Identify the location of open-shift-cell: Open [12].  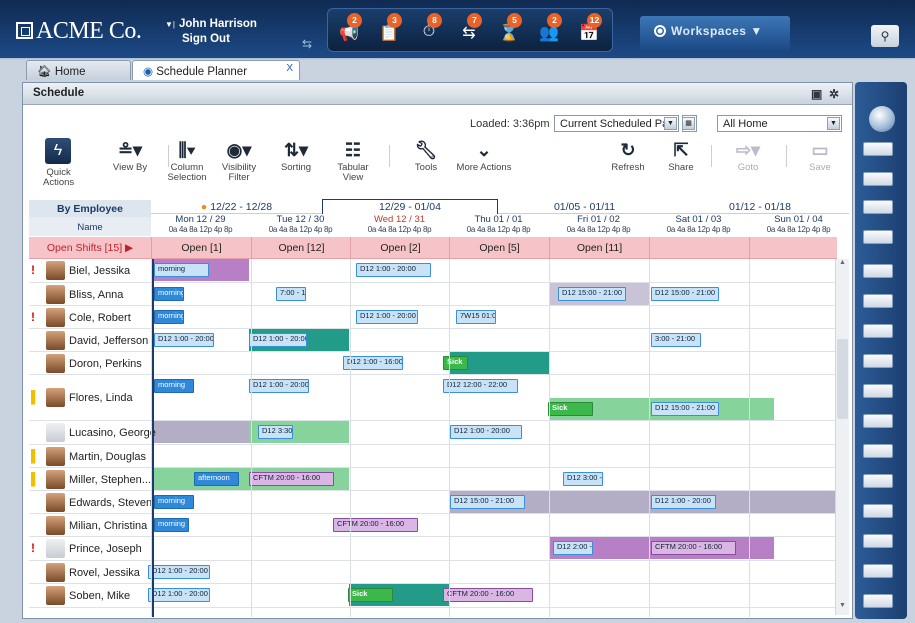
(301, 248).